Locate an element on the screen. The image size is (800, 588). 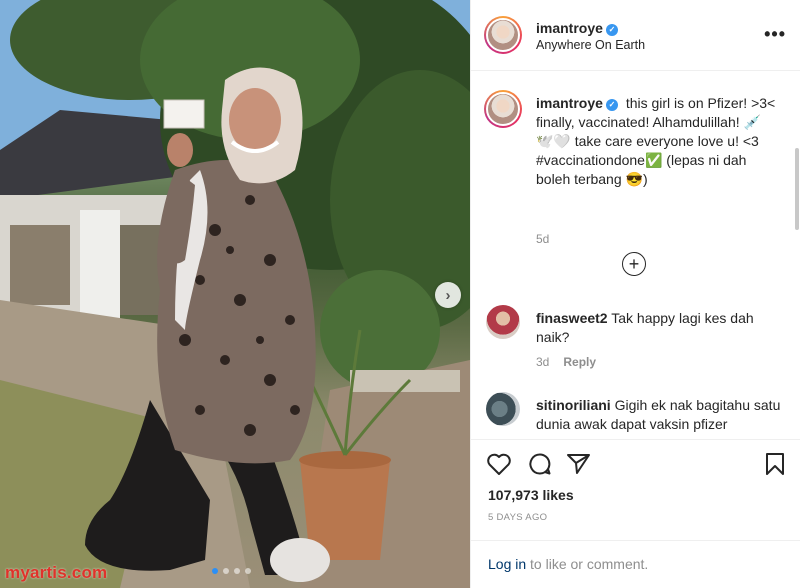
comments-scrollbar is located at coordinates (797, 189).